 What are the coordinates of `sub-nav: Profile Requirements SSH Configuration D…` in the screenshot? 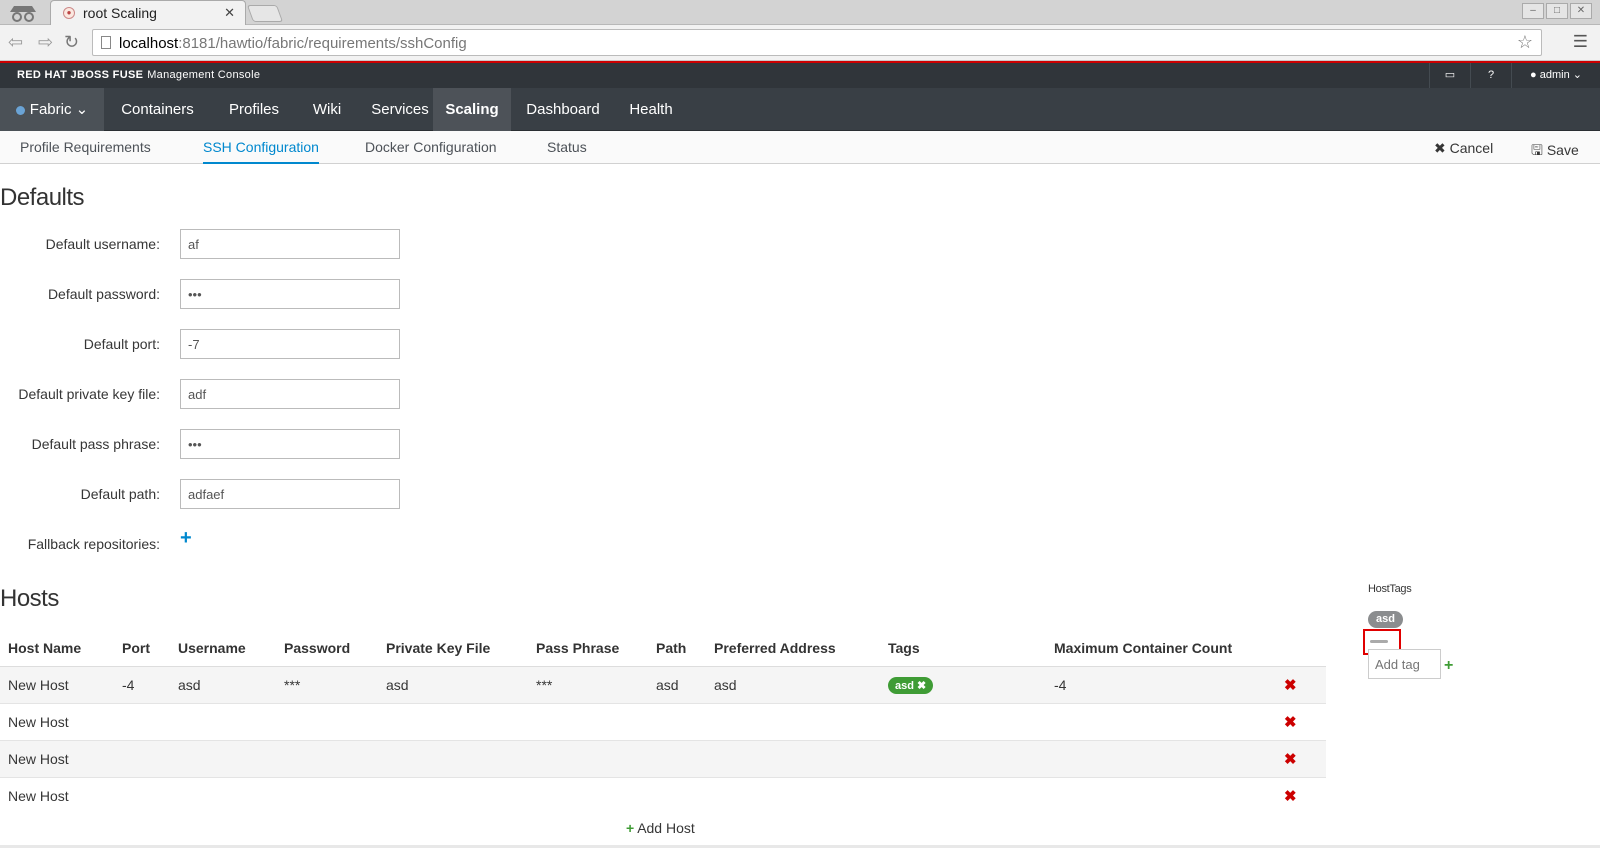 It's located at (800, 147).